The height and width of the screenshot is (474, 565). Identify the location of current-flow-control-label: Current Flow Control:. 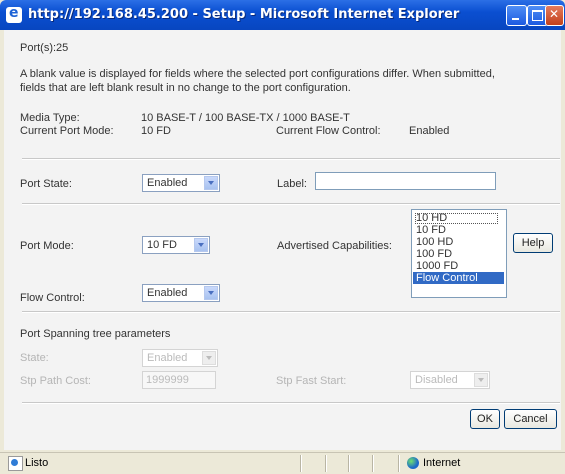
(328, 131).